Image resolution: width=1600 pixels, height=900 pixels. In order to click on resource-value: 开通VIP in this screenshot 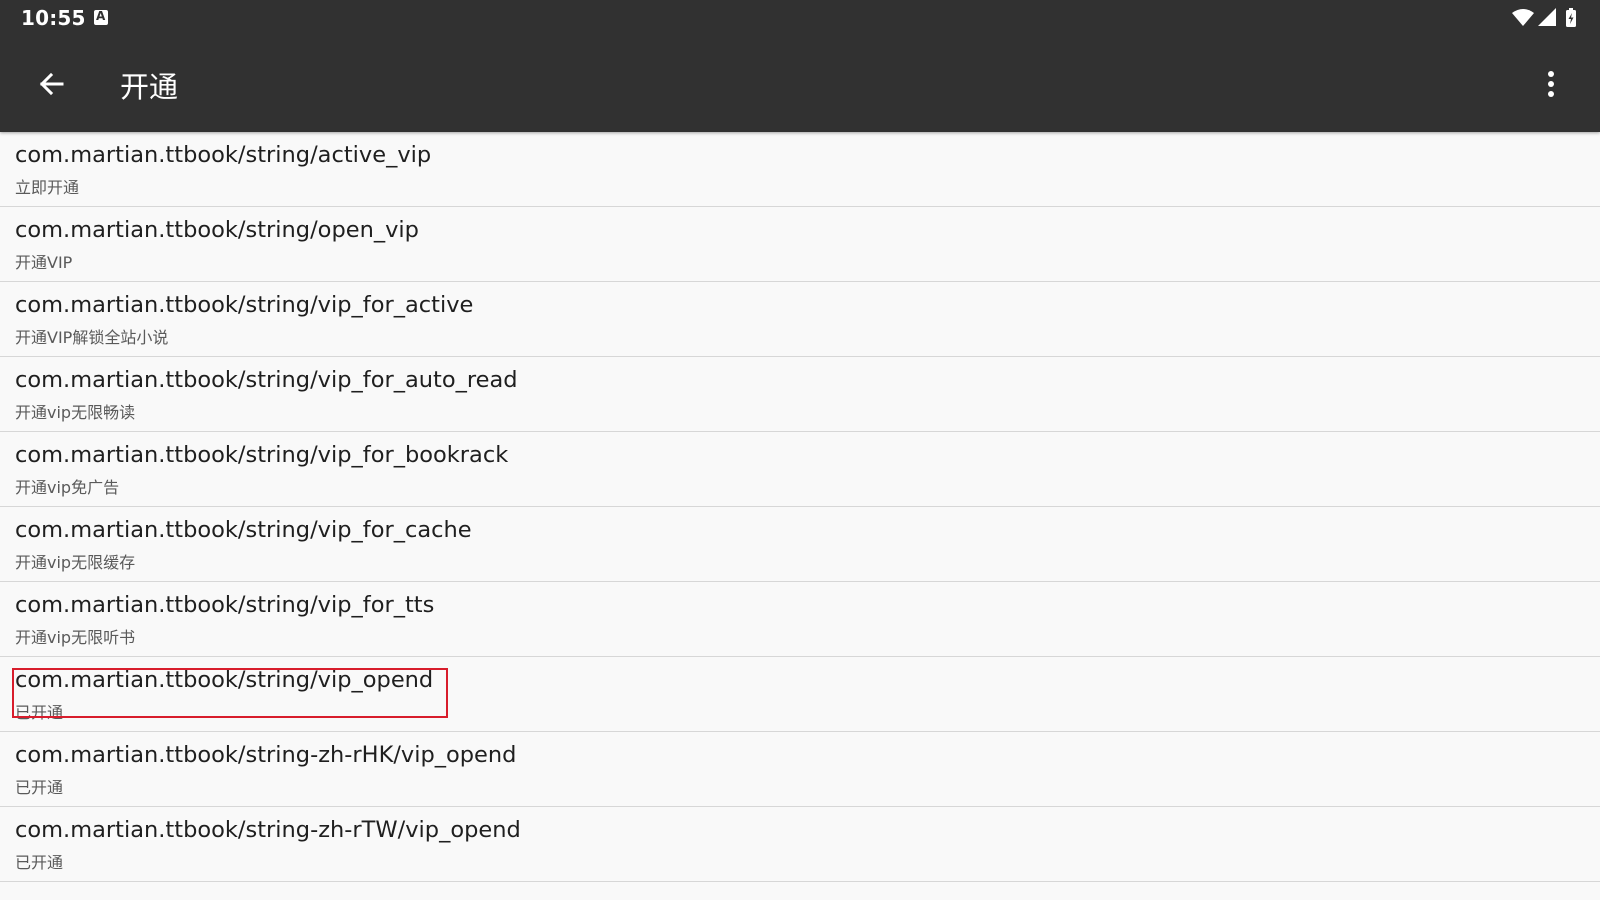, I will do `click(44, 262)`.